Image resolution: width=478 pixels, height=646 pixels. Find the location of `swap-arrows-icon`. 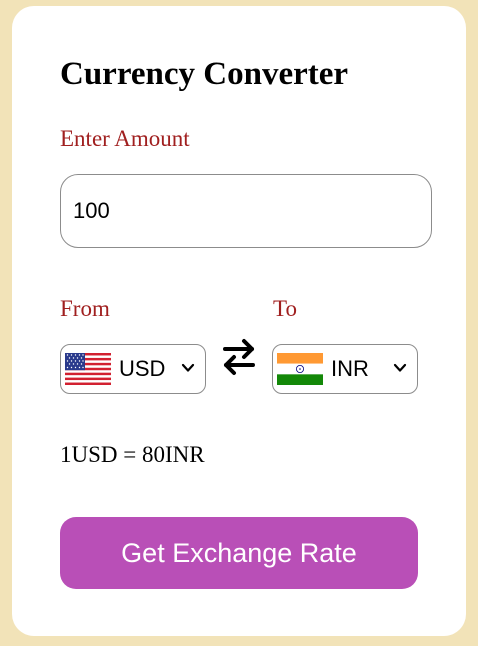

swap-arrows-icon is located at coordinates (239, 357).